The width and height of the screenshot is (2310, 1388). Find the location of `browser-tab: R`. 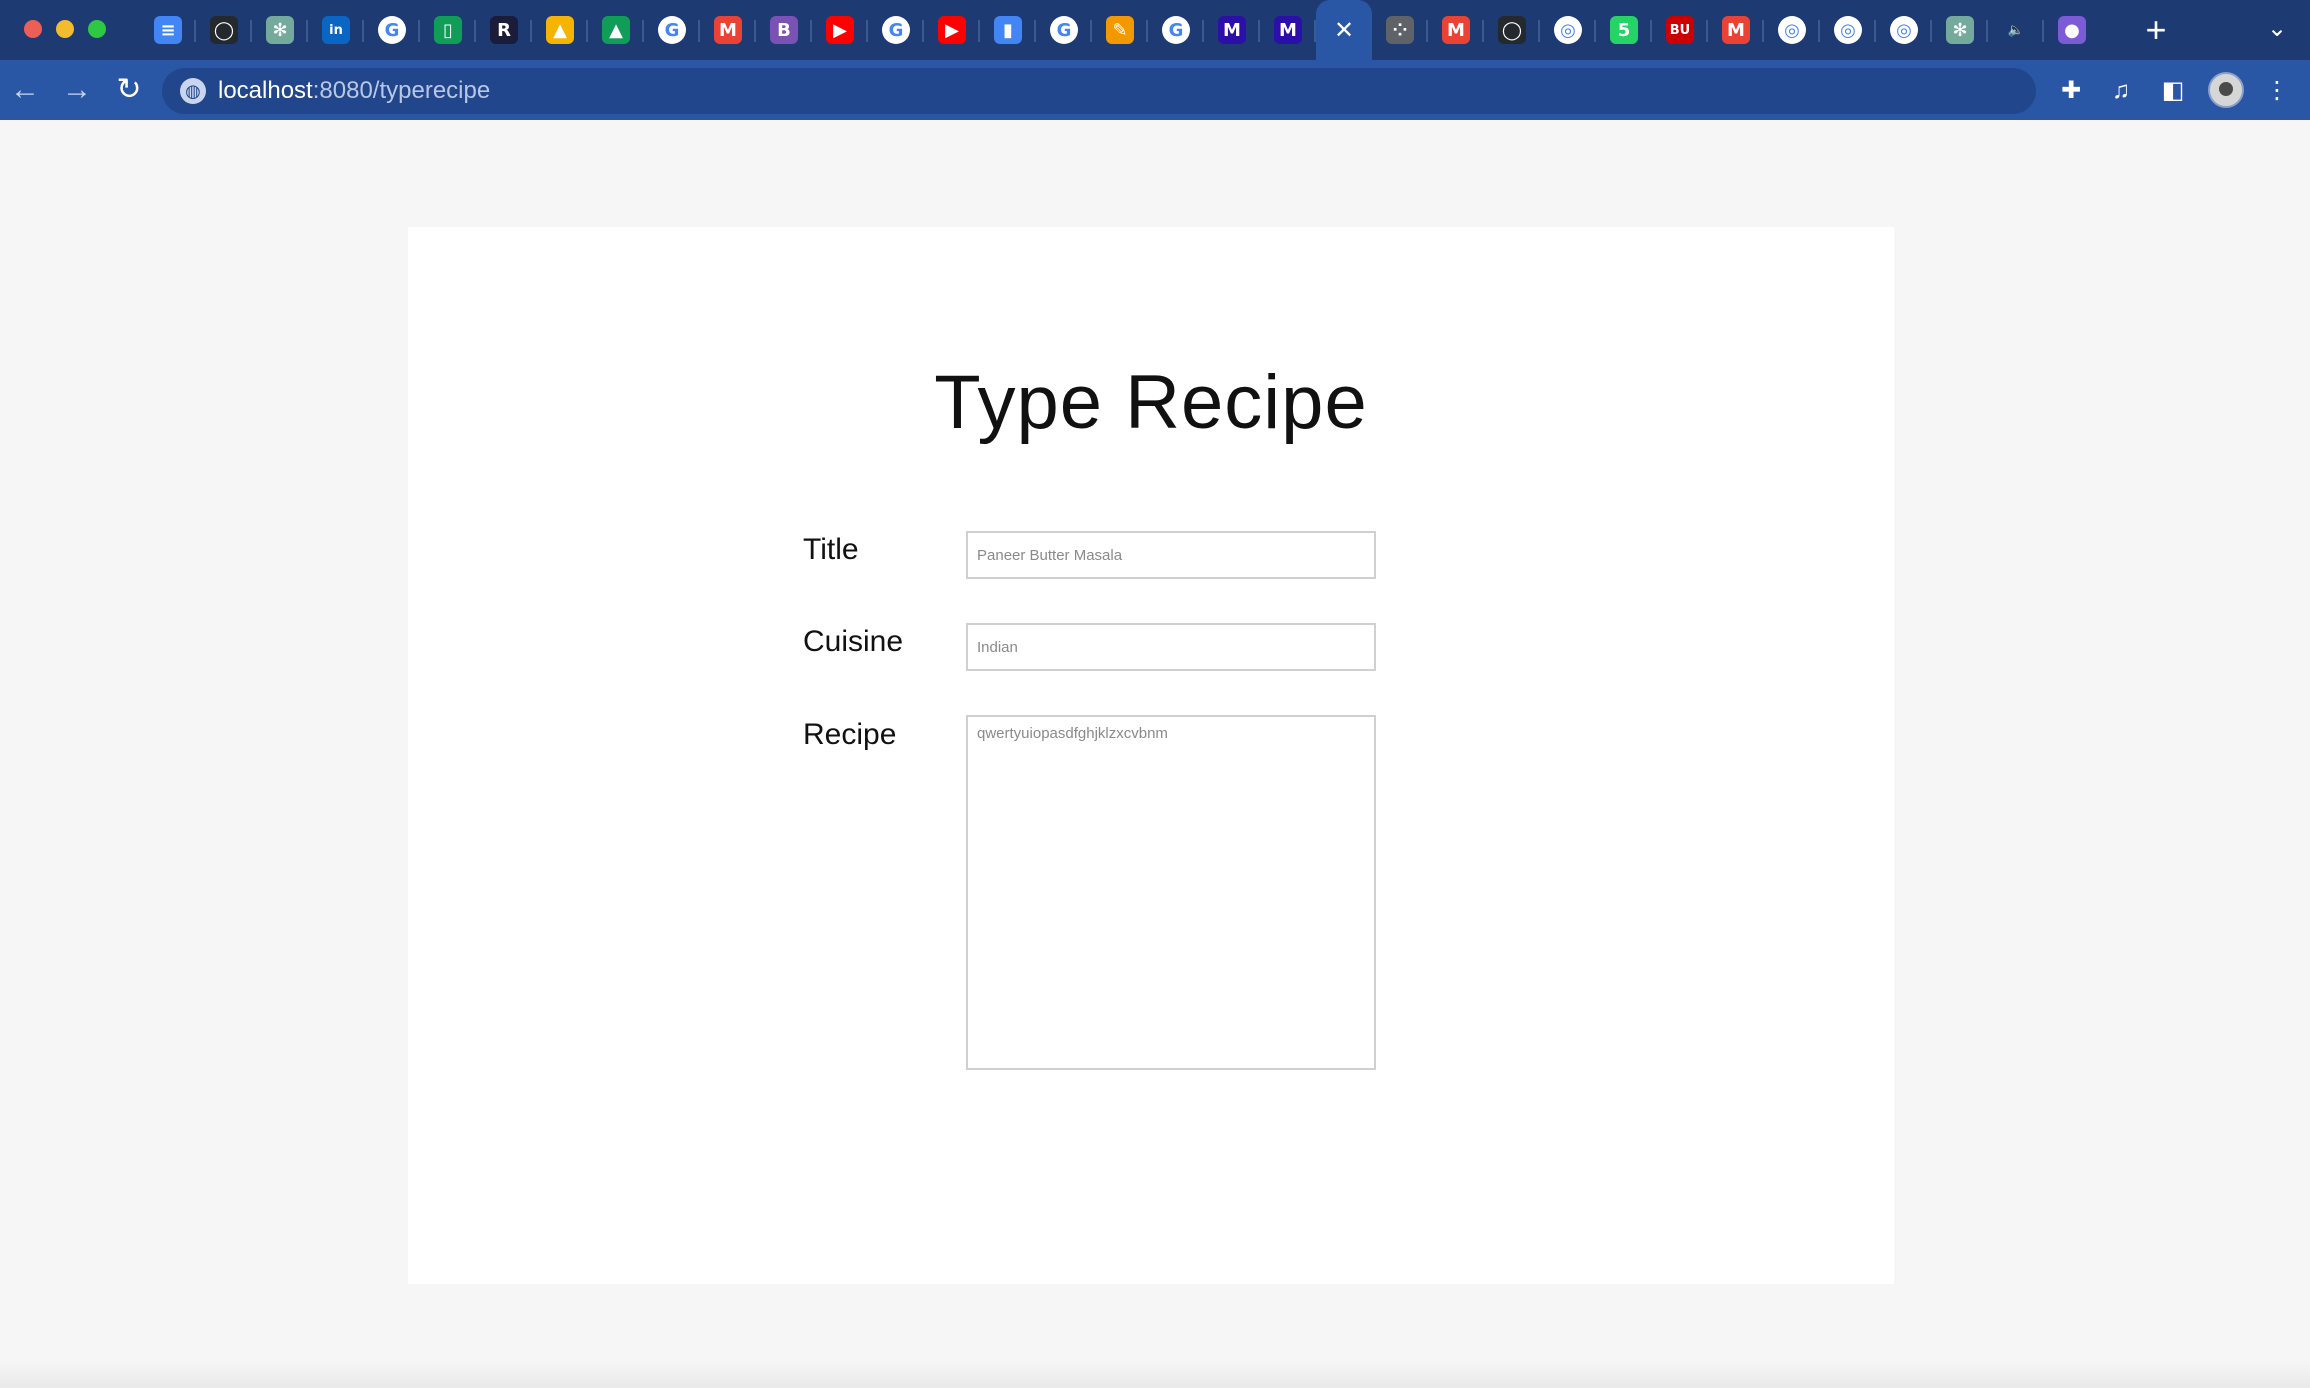

browser-tab: R is located at coordinates (504, 30).